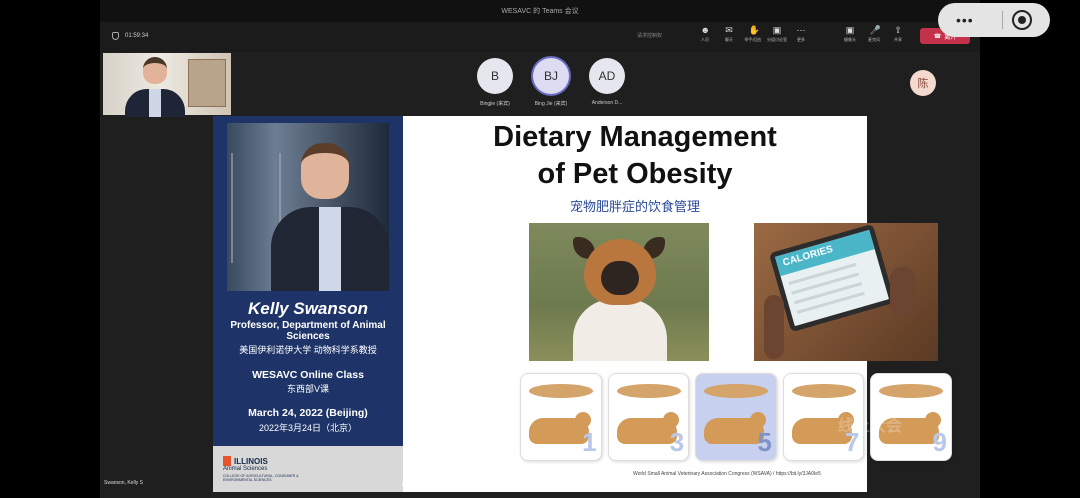 This screenshot has width=1080, height=498. I want to click on home-indicator-bar, so click(540, 484).